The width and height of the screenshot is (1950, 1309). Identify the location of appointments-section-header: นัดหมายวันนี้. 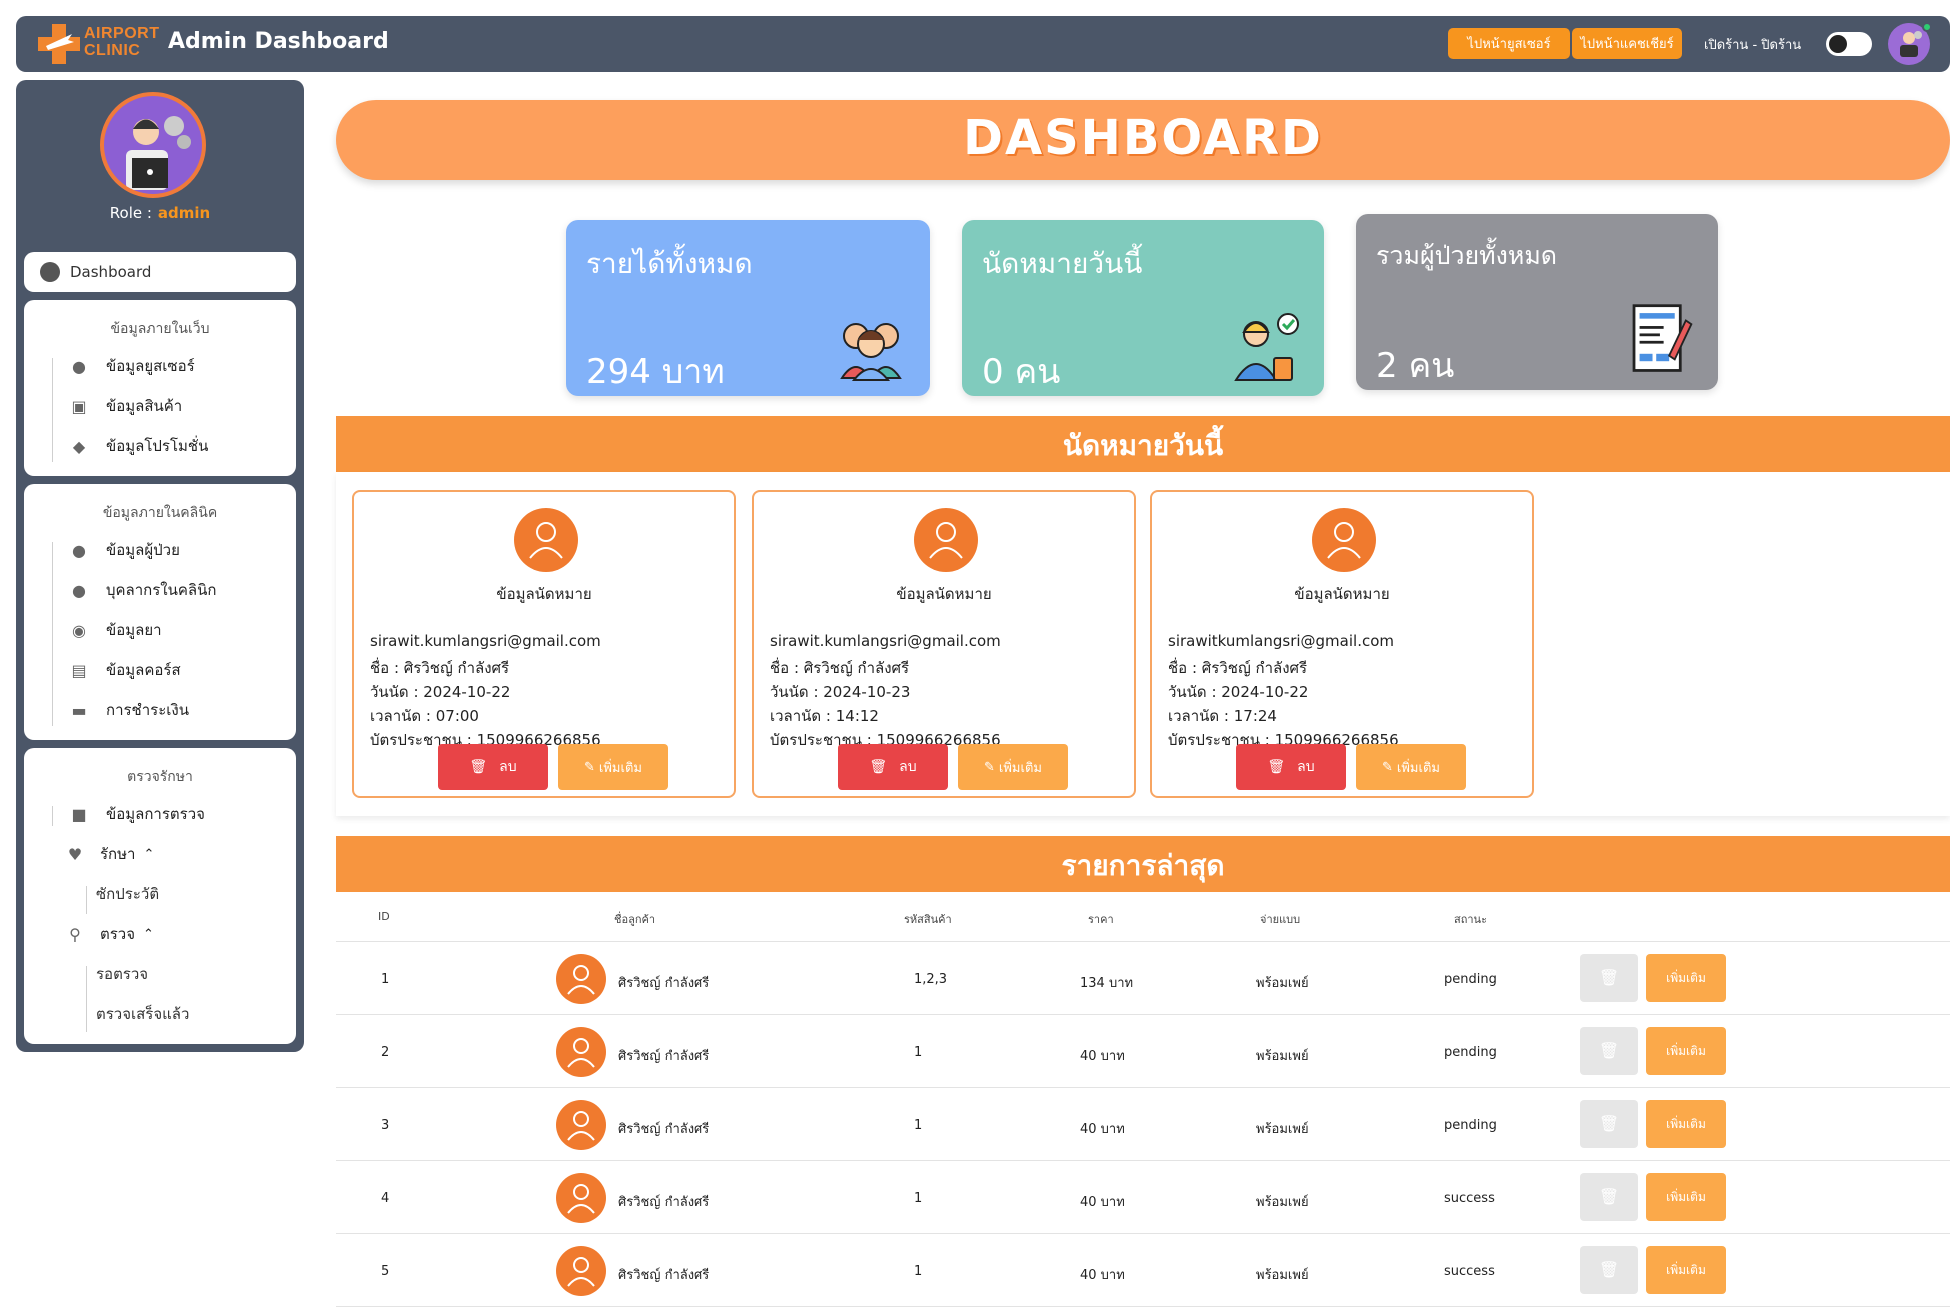
(1143, 444).